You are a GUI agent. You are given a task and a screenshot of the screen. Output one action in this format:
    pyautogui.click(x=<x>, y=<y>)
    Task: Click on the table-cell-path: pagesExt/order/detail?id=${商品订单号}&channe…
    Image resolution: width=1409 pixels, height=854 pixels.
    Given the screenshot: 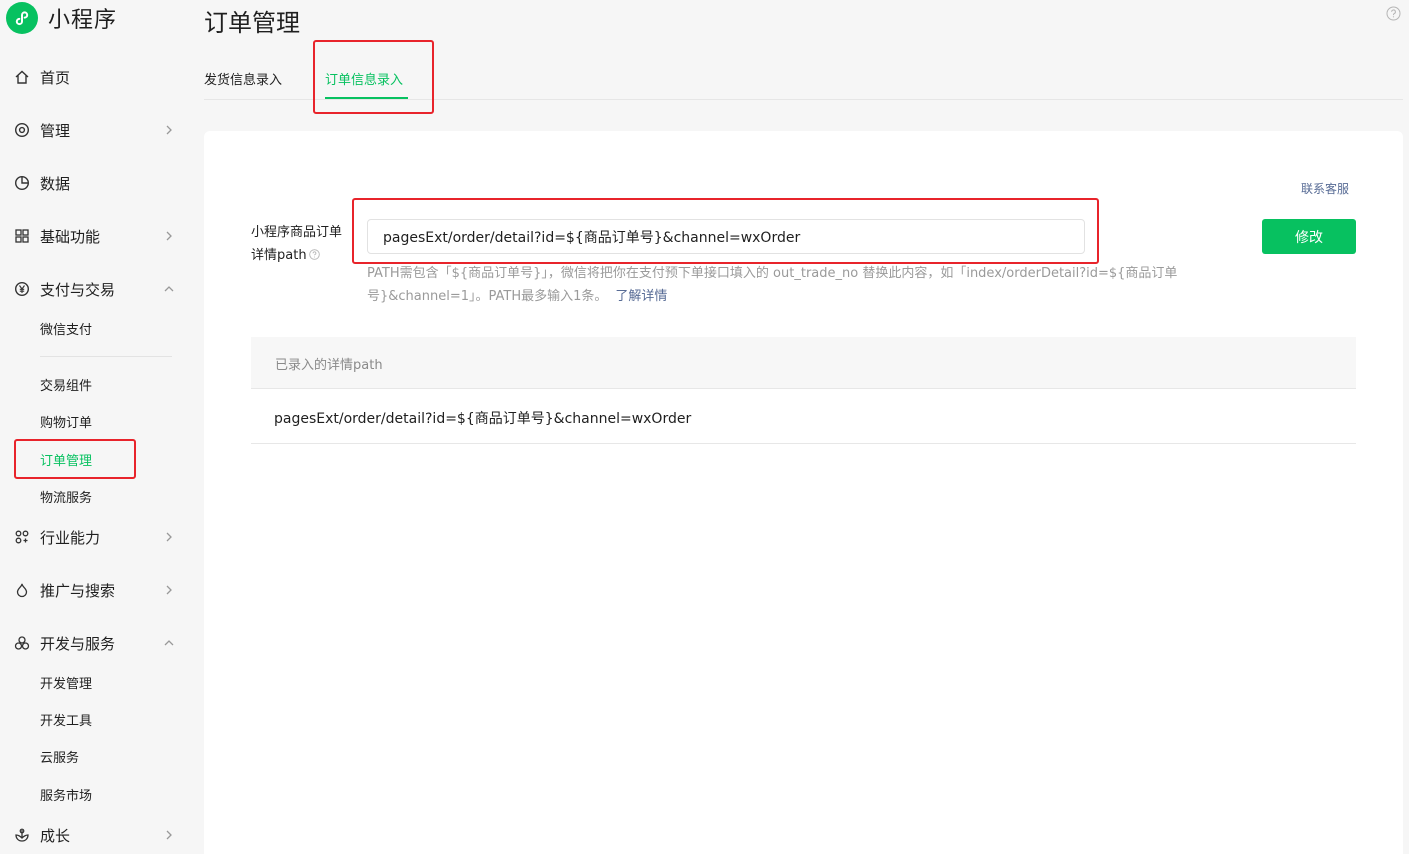 What is the action you would take?
    pyautogui.click(x=483, y=419)
    